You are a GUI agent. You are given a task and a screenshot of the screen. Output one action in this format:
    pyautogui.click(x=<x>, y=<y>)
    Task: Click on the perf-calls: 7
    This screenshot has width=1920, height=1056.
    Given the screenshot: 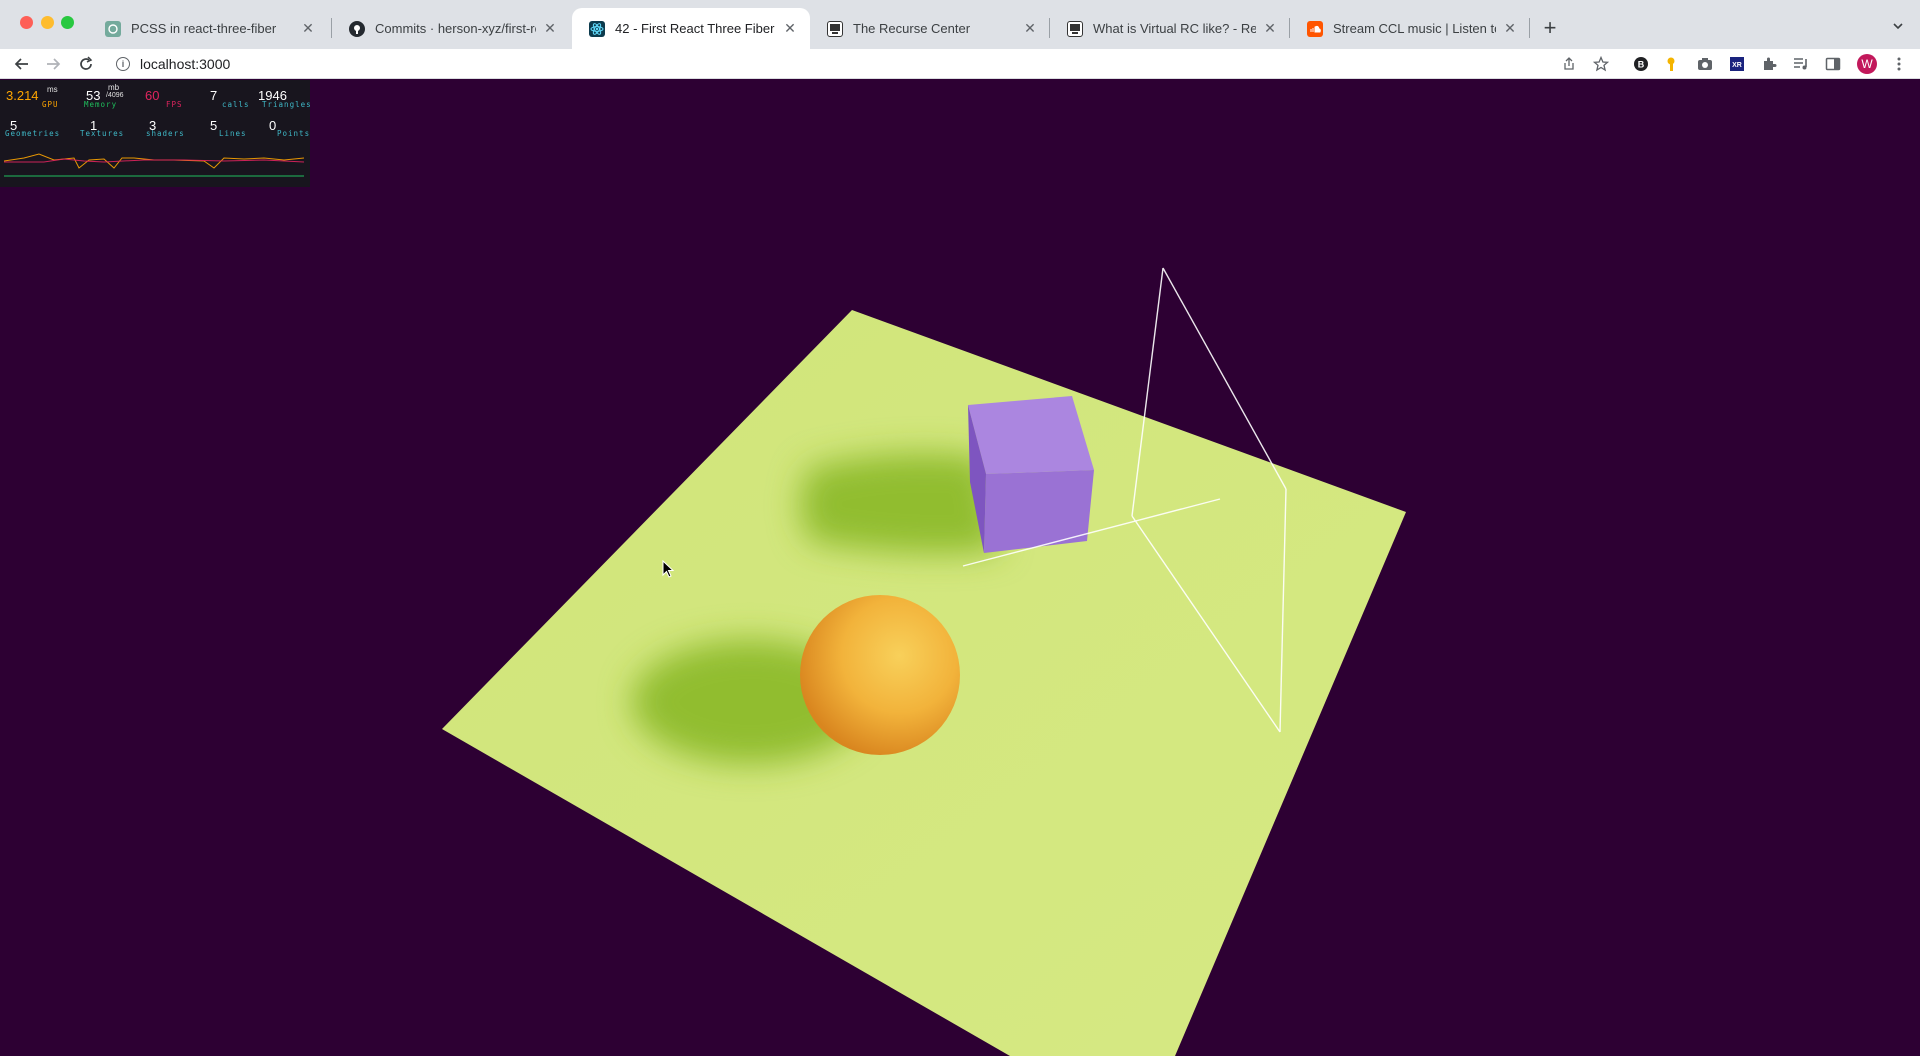 What is the action you would take?
    pyautogui.click(x=213, y=96)
    